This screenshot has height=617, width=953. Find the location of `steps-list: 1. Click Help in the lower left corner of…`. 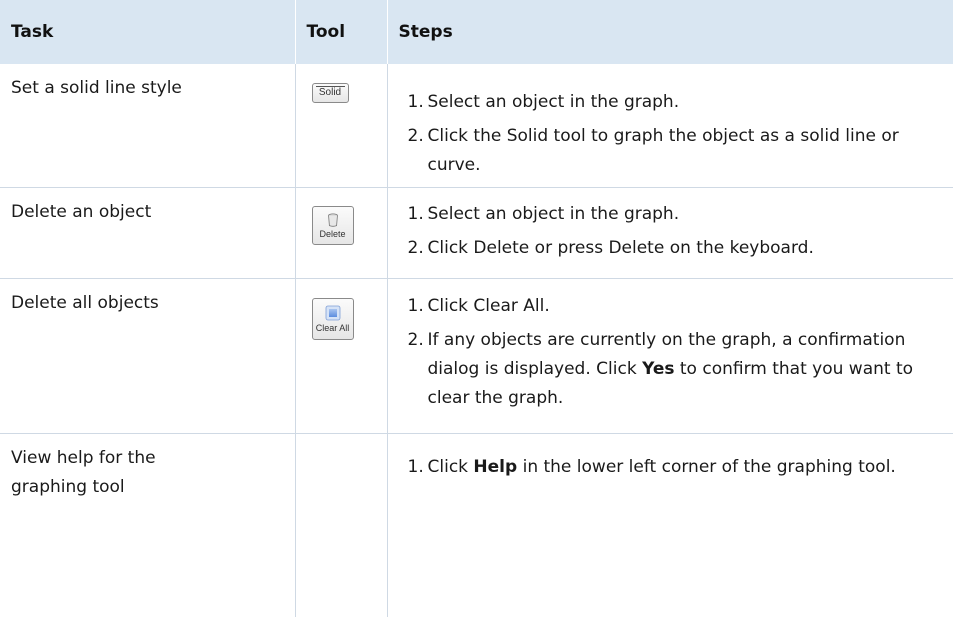

steps-list: 1. Click Help in the lower left corner of… is located at coordinates (675, 467).